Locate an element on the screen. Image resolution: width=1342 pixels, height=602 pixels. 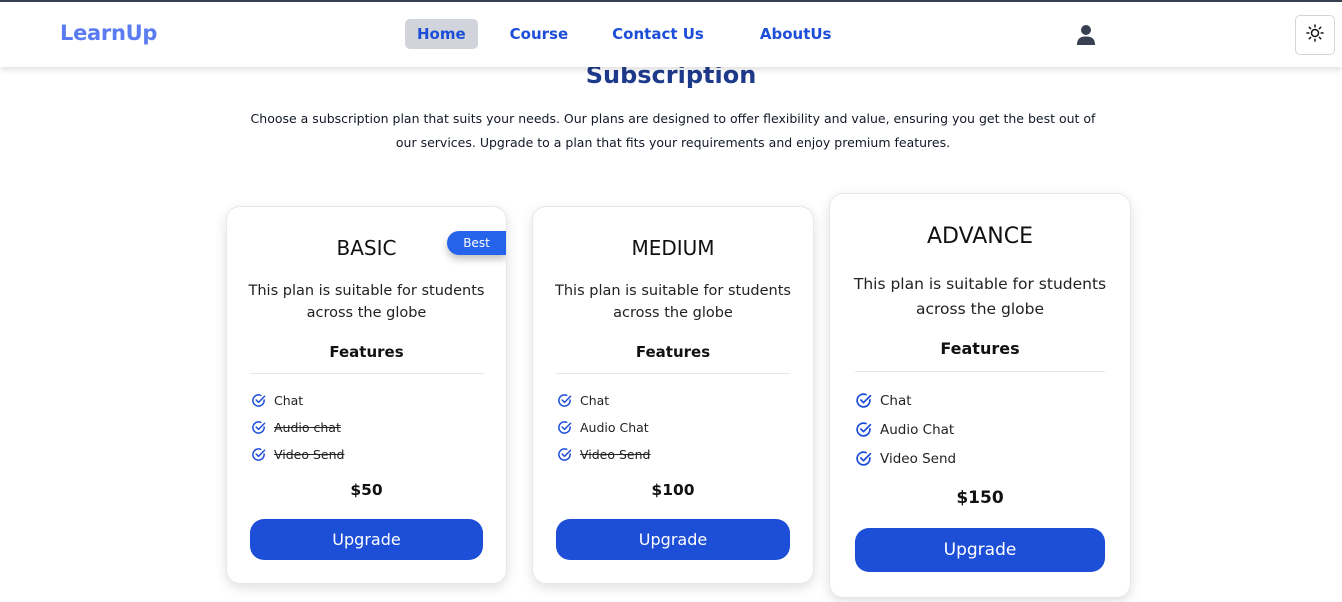
feature-list: Chat Audio chat Video Send is located at coordinates (297, 427).